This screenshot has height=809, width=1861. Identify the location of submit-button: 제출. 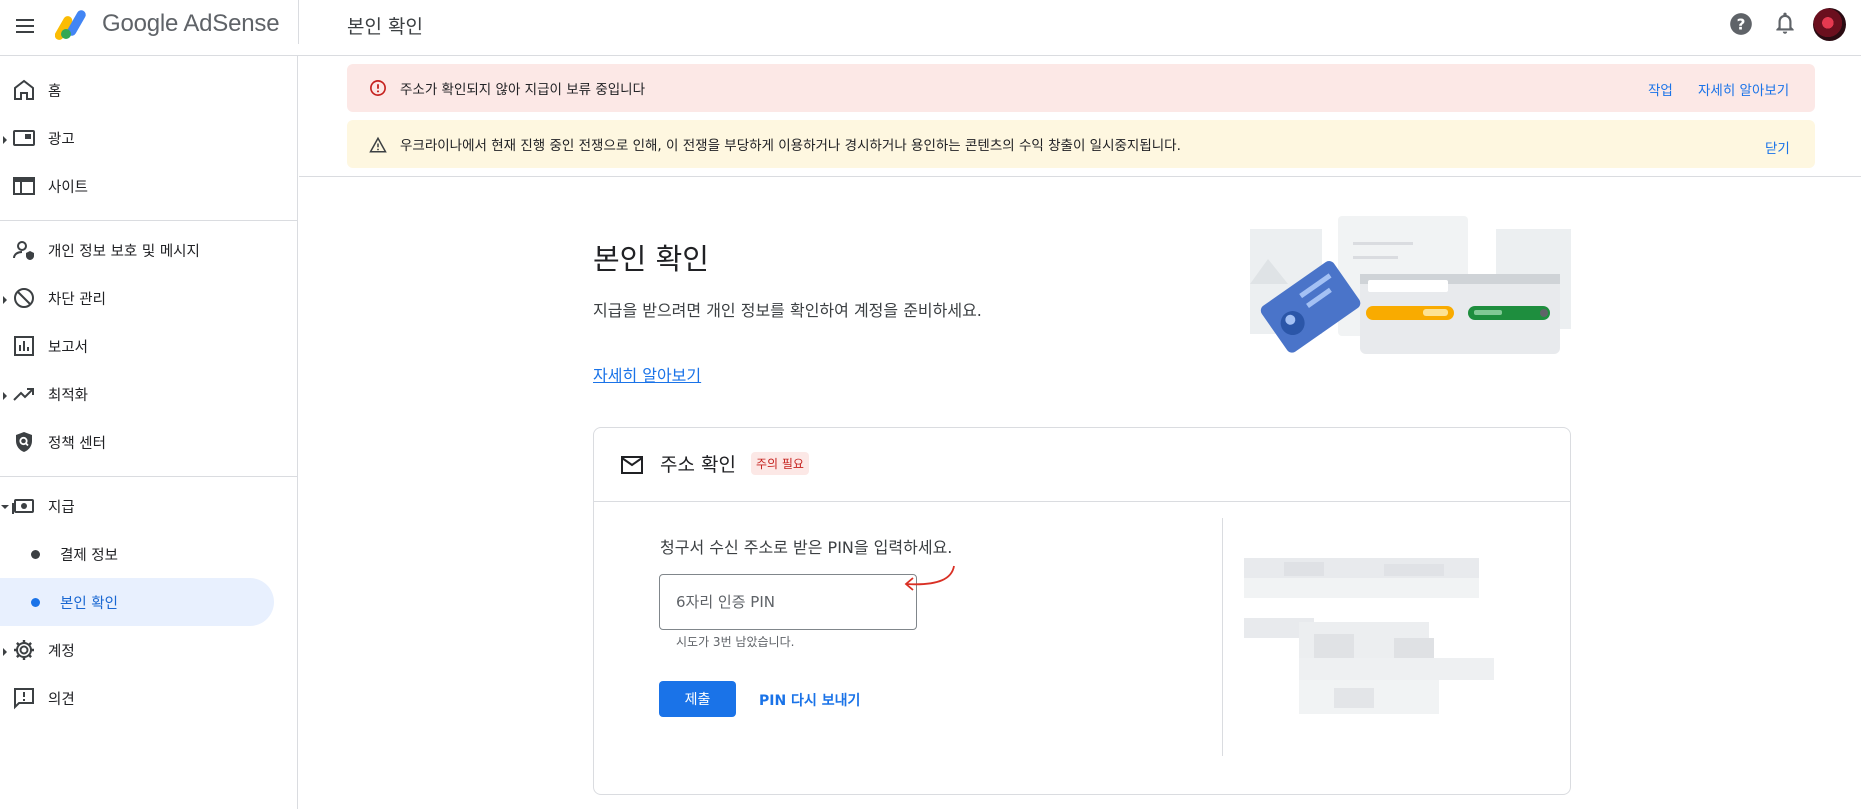
(697, 699).